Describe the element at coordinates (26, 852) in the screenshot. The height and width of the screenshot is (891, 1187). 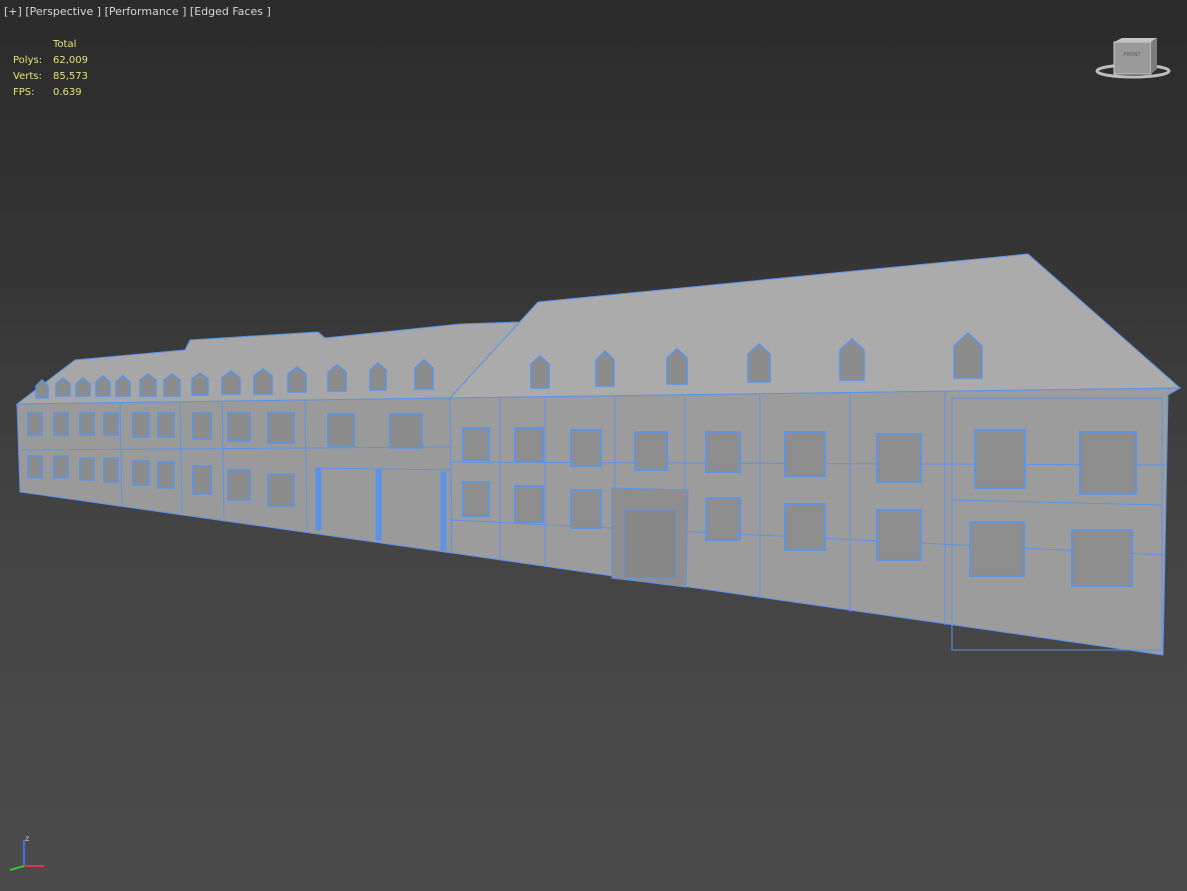
I see `axis-tripod-icon: z` at that location.